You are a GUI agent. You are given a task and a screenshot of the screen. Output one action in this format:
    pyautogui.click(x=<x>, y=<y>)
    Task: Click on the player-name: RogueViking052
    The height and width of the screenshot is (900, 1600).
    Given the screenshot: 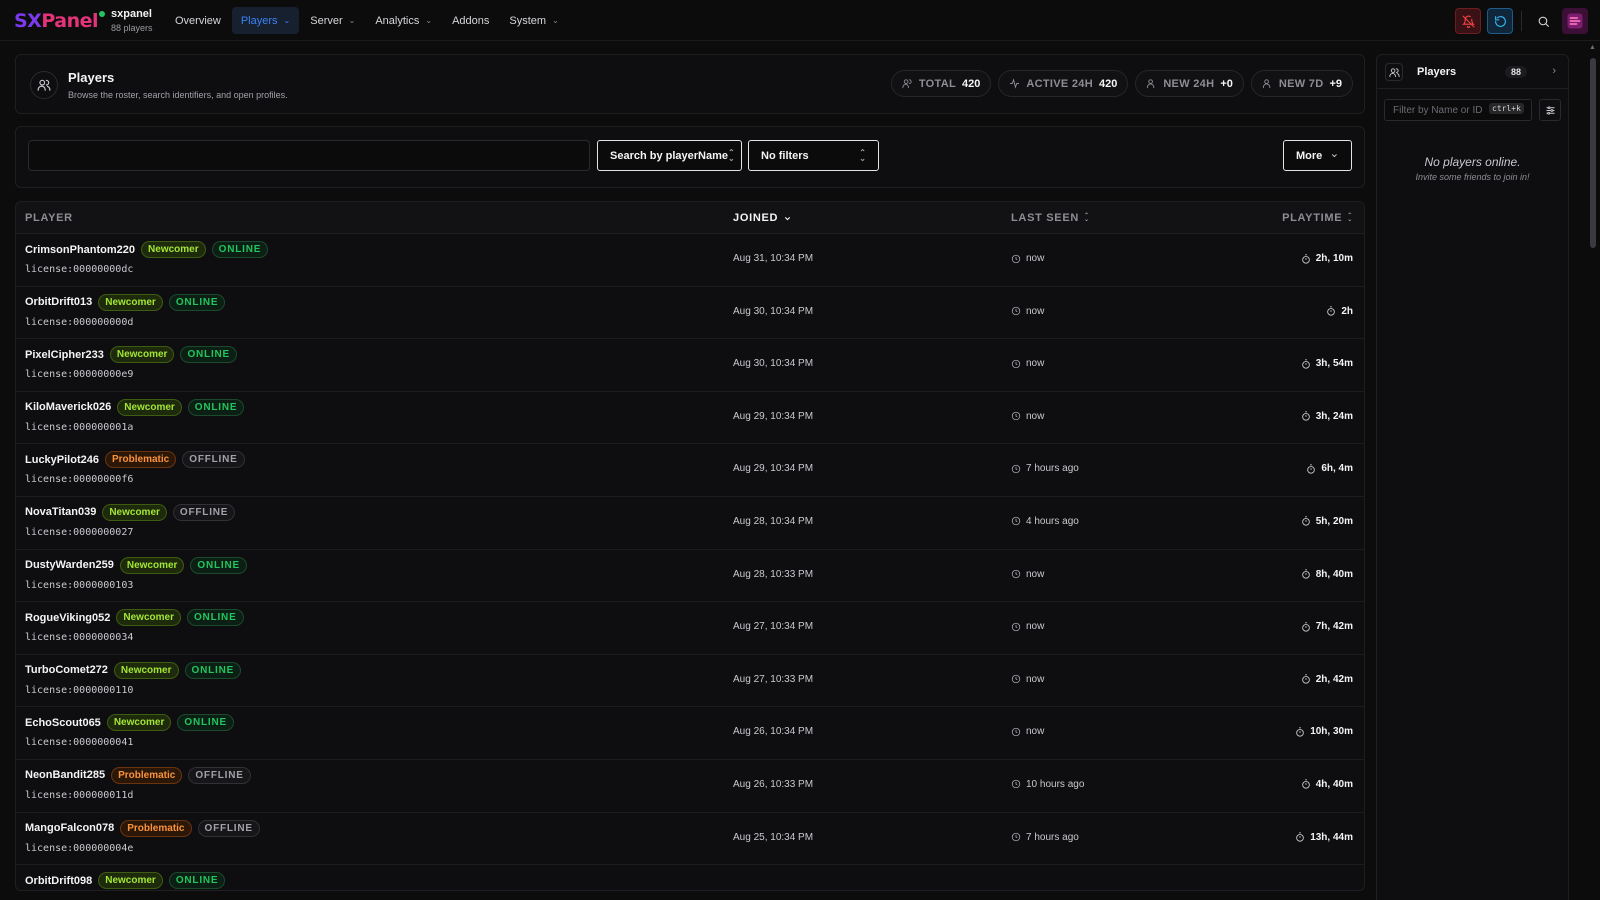 What is the action you would take?
    pyautogui.click(x=67, y=618)
    